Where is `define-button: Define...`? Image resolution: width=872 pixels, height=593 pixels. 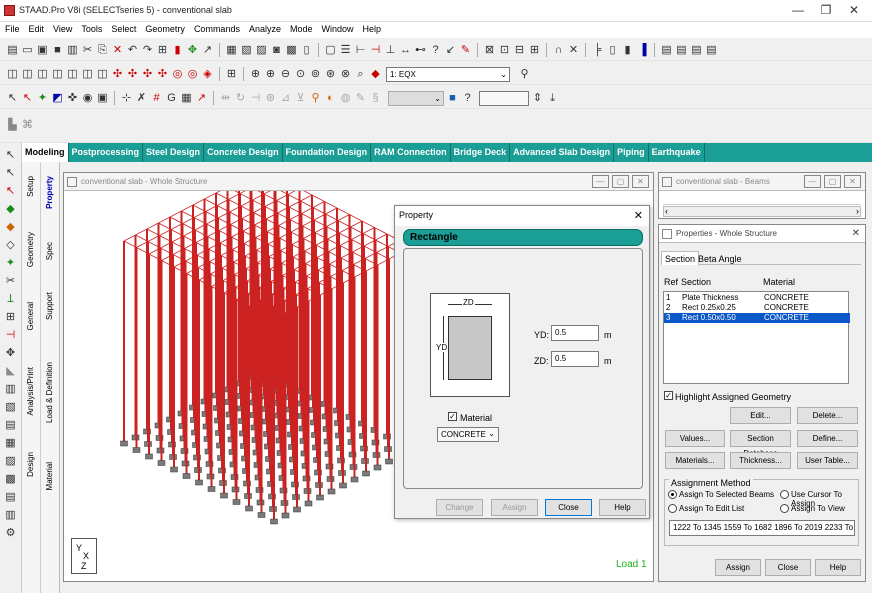
define-button: Define... is located at coordinates (827, 438).